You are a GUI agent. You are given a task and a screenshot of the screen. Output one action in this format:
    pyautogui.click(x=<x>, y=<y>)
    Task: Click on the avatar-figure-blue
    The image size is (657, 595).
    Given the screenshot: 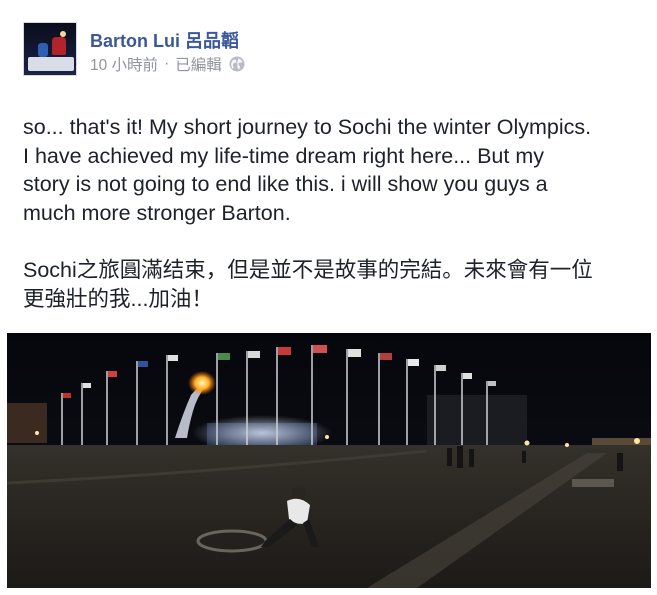 What is the action you would take?
    pyautogui.click(x=43, y=50)
    